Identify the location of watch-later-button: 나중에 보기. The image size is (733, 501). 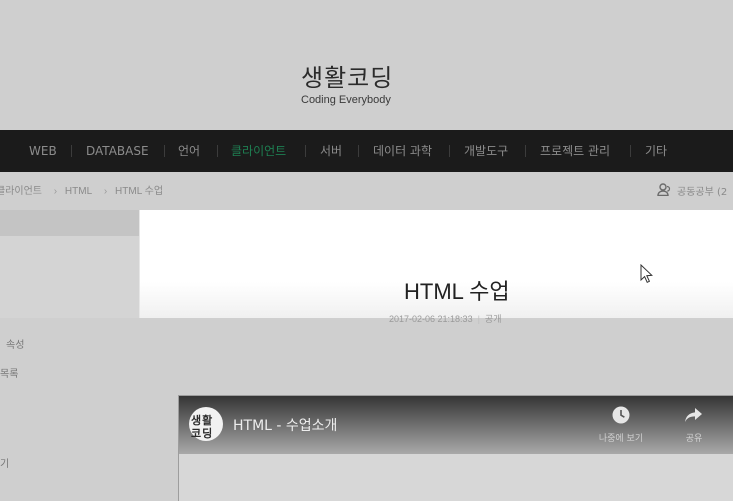
(621, 425).